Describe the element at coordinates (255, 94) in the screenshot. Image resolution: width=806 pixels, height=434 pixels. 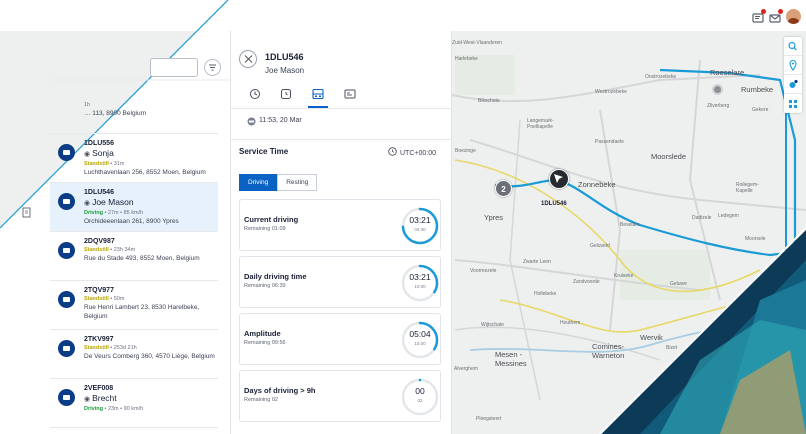
I see `tab-history` at that location.